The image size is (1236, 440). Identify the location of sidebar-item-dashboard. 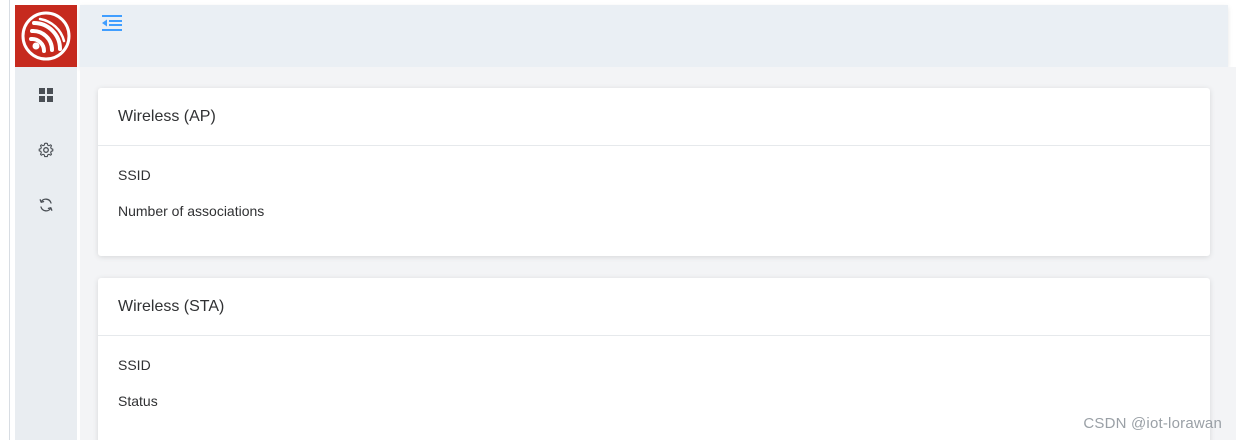
(46, 95).